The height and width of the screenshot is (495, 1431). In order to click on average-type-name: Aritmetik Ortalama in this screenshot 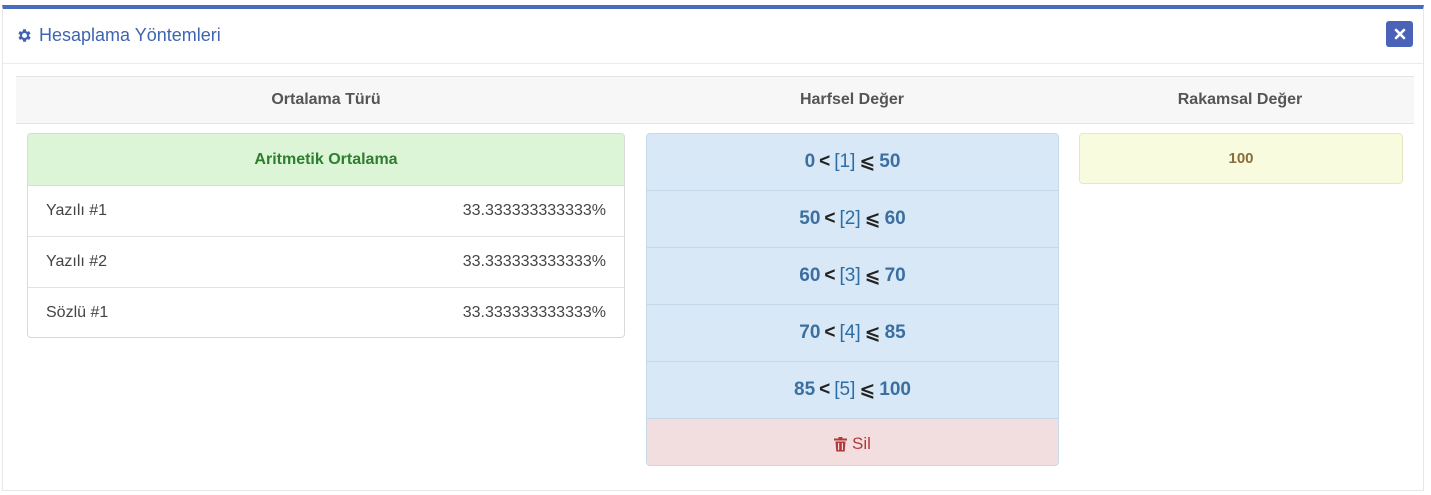, I will do `click(326, 160)`.